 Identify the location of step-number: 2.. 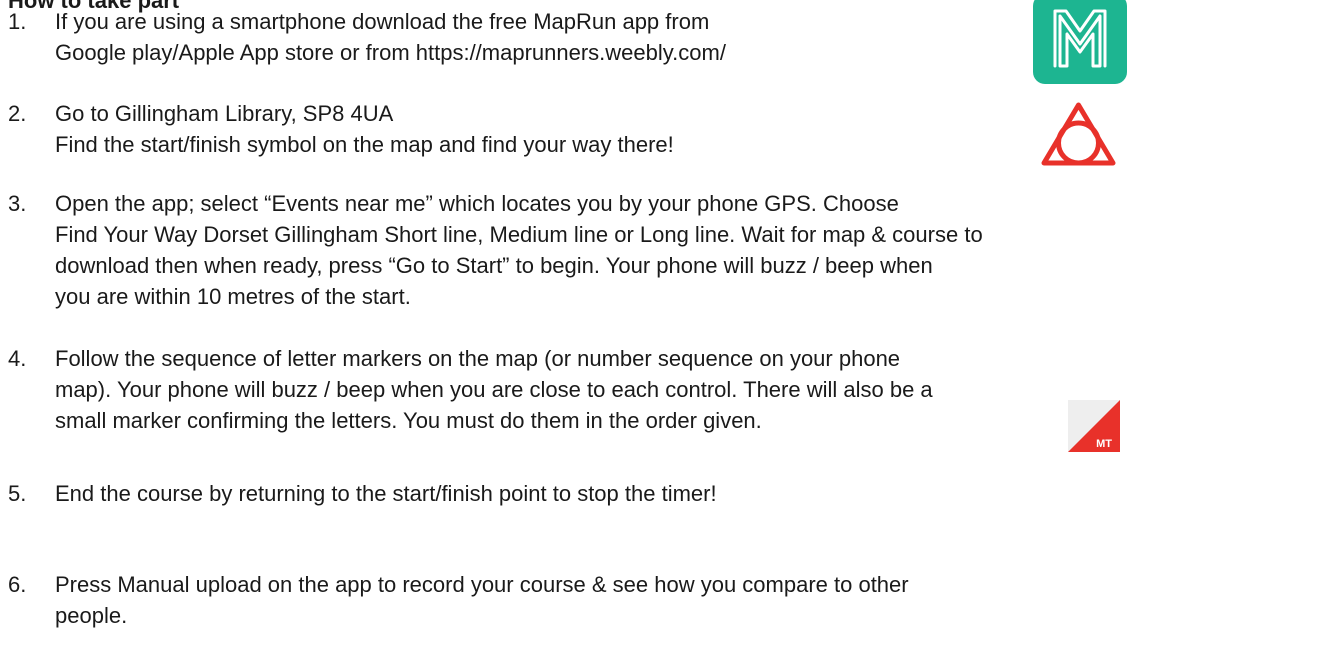
(17, 113).